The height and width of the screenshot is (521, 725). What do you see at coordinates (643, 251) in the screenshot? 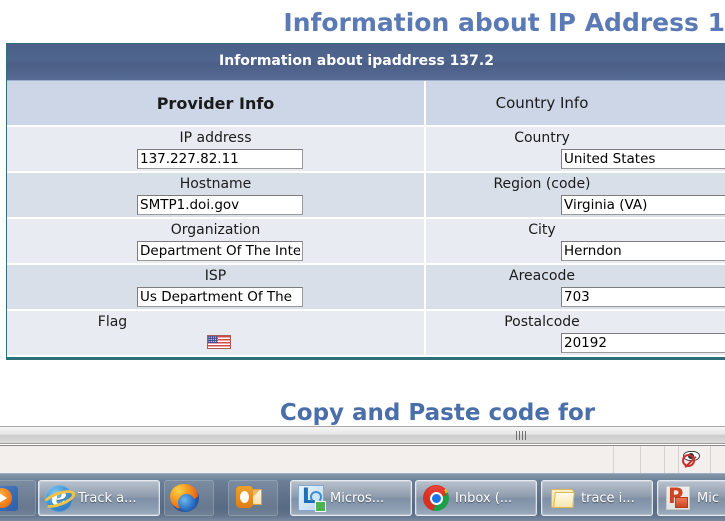
I see `input-city` at bounding box center [643, 251].